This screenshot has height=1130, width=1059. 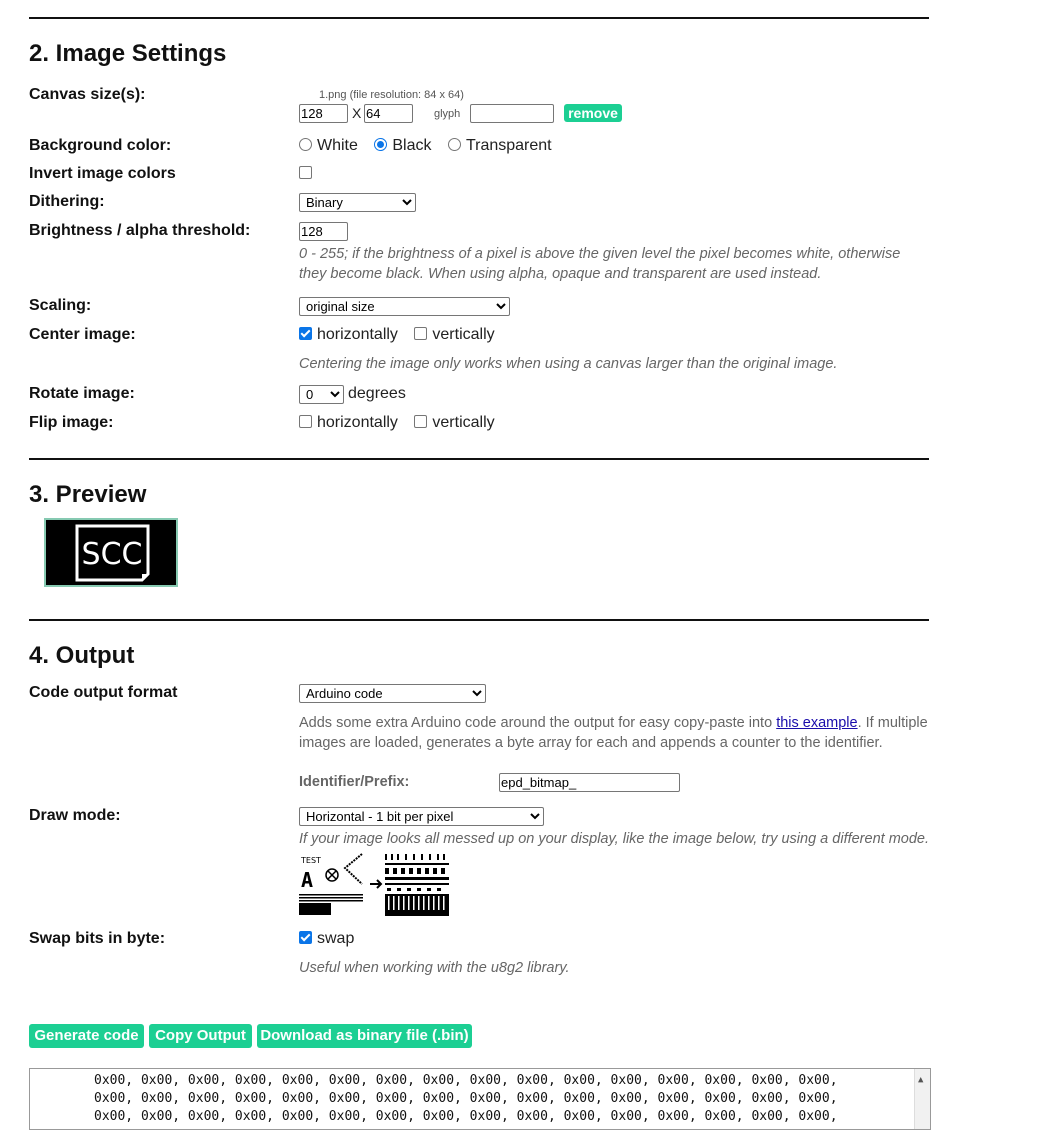 What do you see at coordinates (920, 1080) in the screenshot?
I see `scroll-up-arrow-icon: ▲` at bounding box center [920, 1080].